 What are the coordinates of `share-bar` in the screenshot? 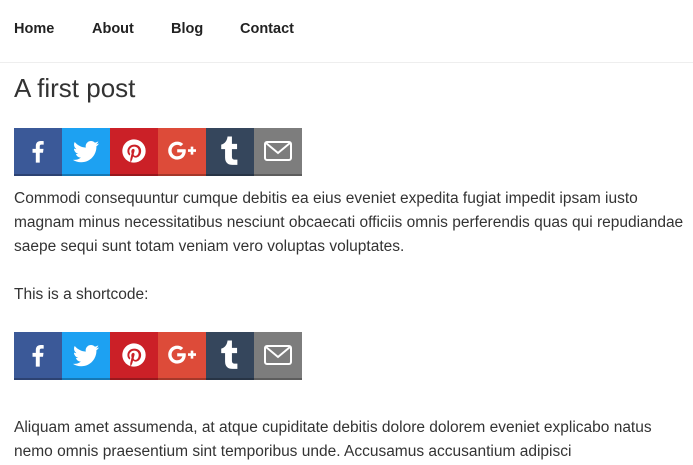 It's located at (158, 152).